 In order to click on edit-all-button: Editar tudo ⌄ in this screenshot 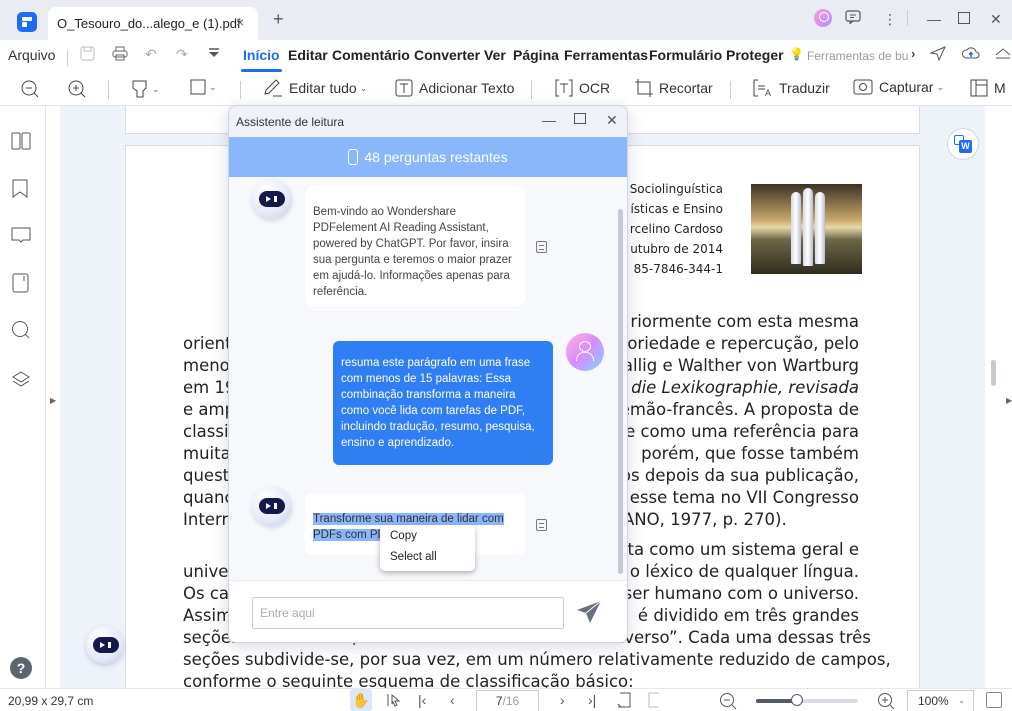, I will do `click(315, 88)`.